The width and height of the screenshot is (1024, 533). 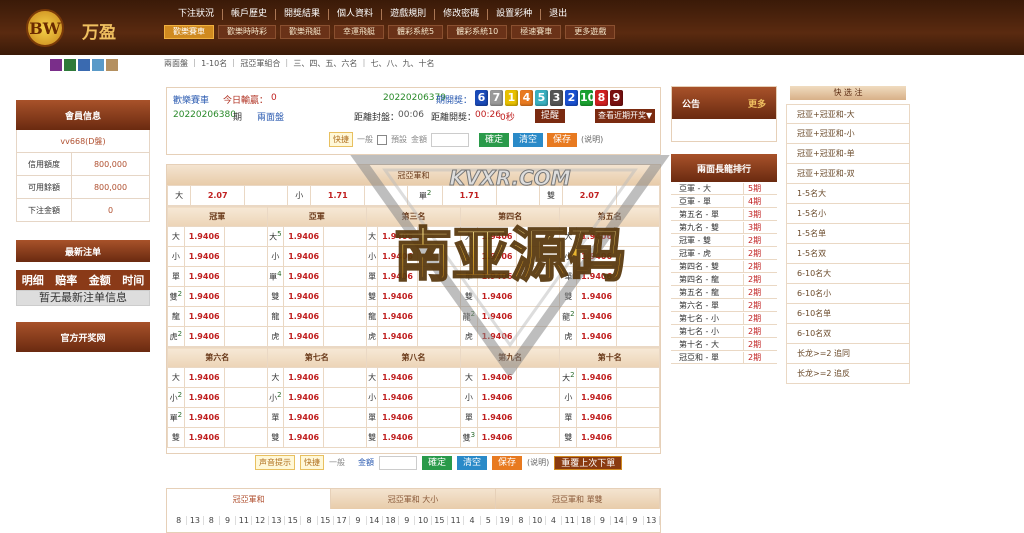 I want to click on quick-bet-item: 长龙>=2 追同, so click(x=848, y=354).